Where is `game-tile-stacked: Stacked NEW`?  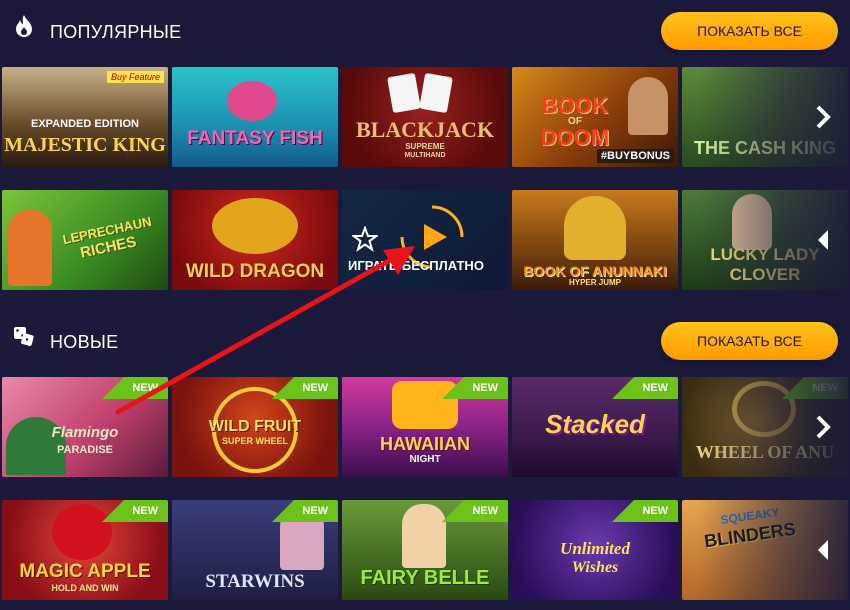
game-tile-stacked: Stacked NEW is located at coordinates (595, 427).